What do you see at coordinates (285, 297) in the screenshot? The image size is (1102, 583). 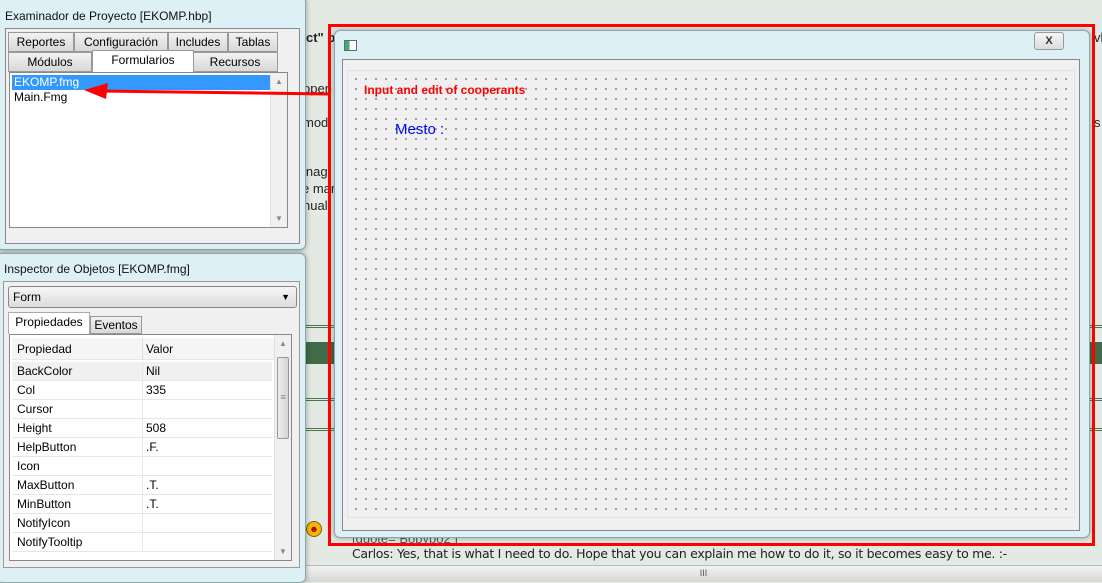 I see `chevron-down-icon: ▼` at bounding box center [285, 297].